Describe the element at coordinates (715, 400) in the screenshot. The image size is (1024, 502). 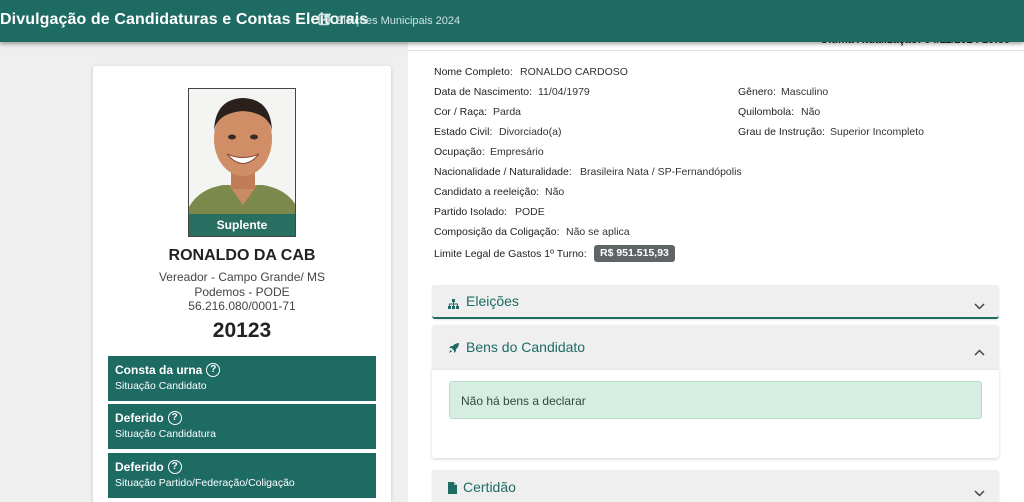
I see `no-assets-alert: Não há bens a declarar` at that location.